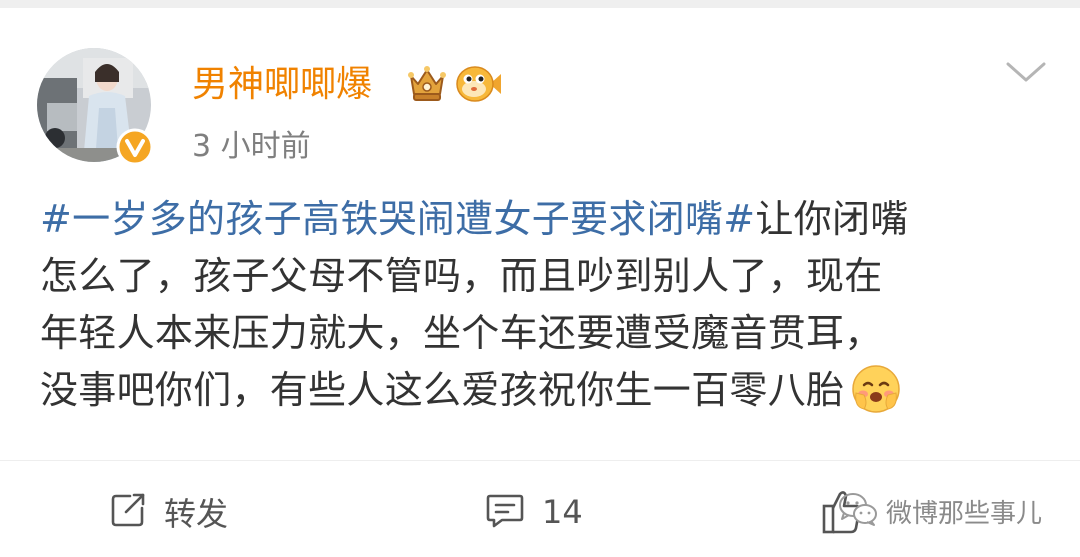 This screenshot has height=557, width=1080. I want to click on post-text-segment: 让你闭嘴, so click(832, 219).